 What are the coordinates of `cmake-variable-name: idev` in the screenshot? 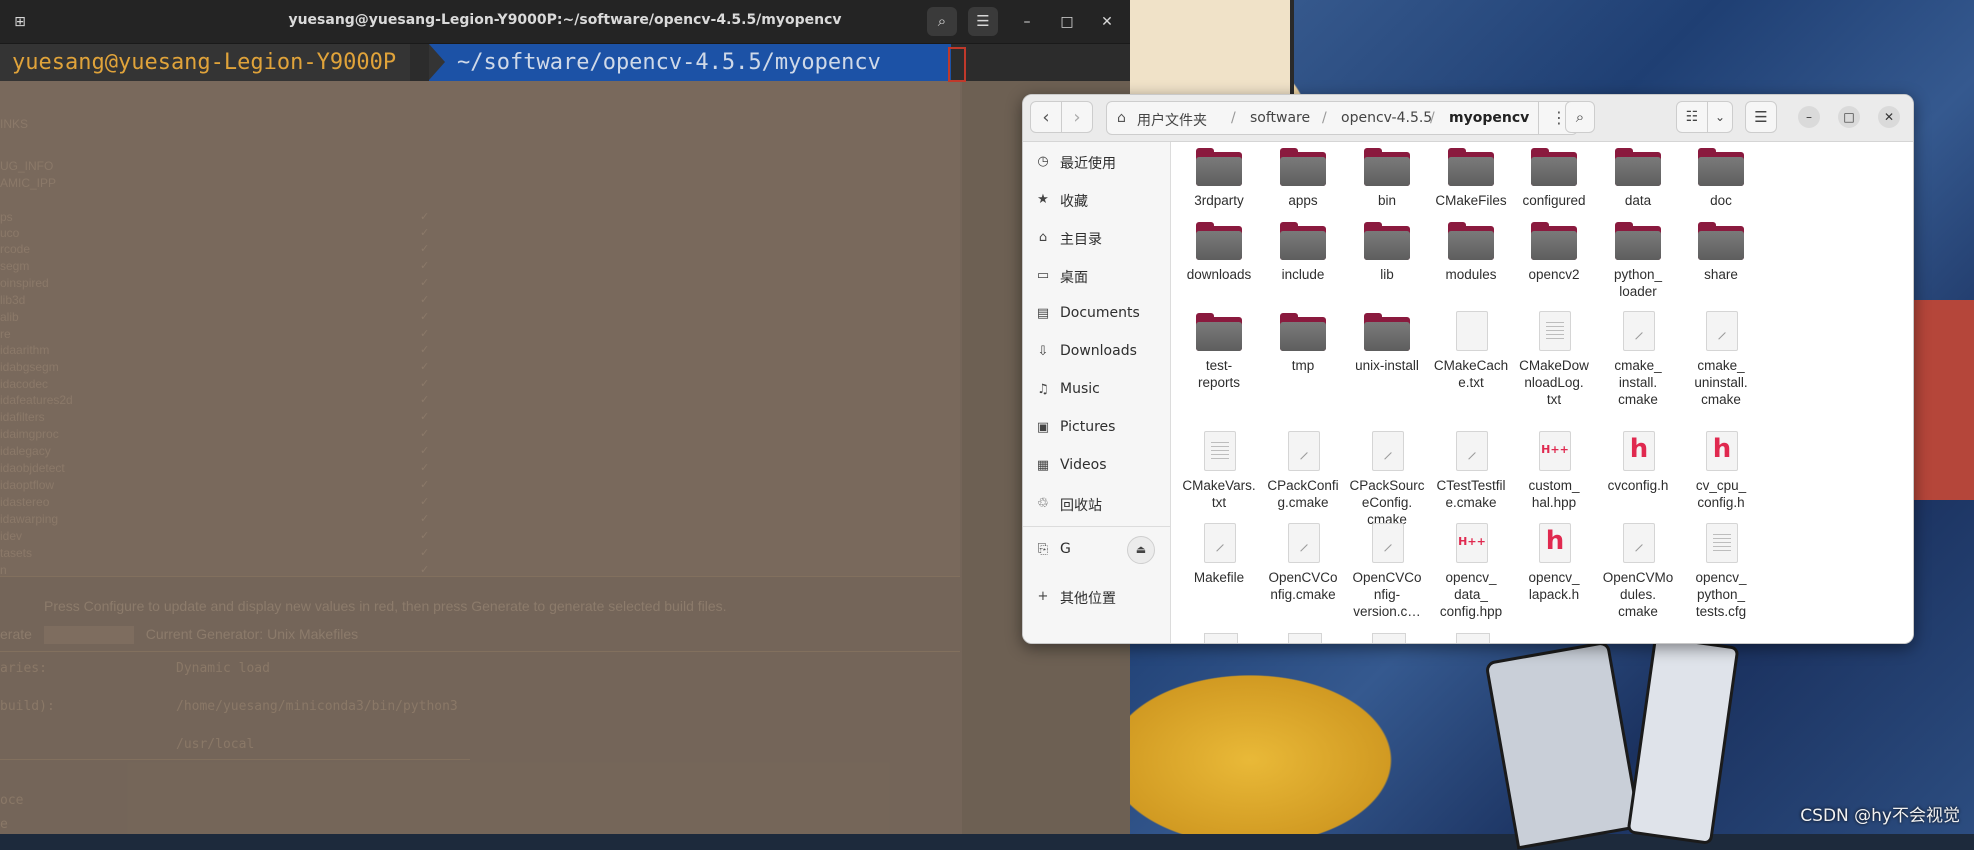 It's located at (11, 536).